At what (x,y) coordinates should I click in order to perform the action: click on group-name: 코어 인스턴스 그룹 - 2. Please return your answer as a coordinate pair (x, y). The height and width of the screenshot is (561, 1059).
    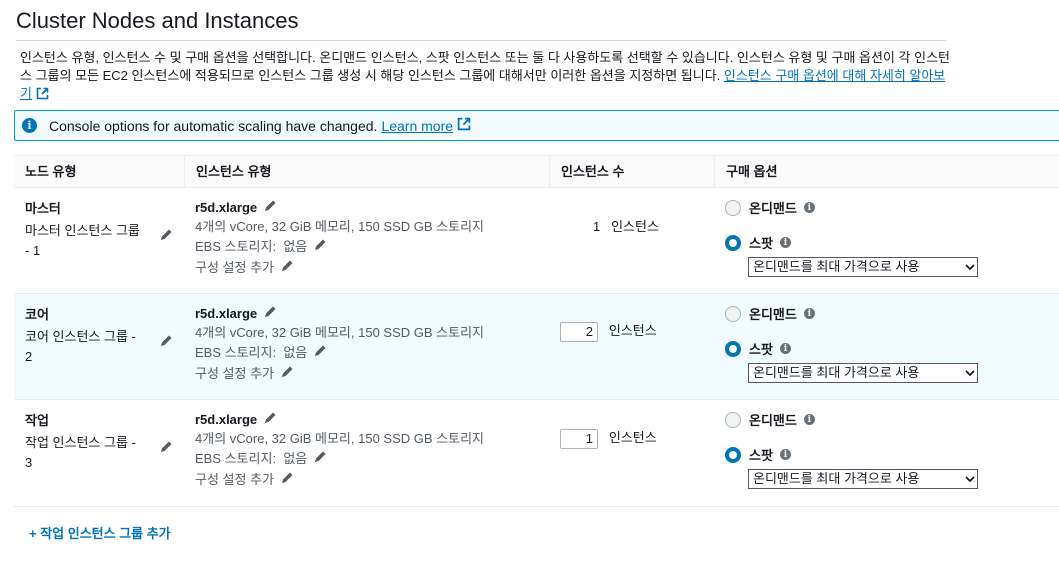
    Looking at the image, I should click on (80, 346).